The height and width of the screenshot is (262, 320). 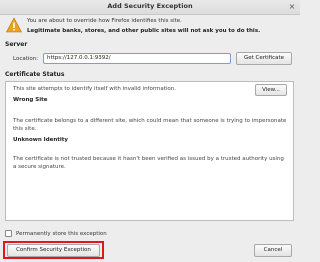 I want to click on confirm-highlight-box, so click(x=53, y=250).